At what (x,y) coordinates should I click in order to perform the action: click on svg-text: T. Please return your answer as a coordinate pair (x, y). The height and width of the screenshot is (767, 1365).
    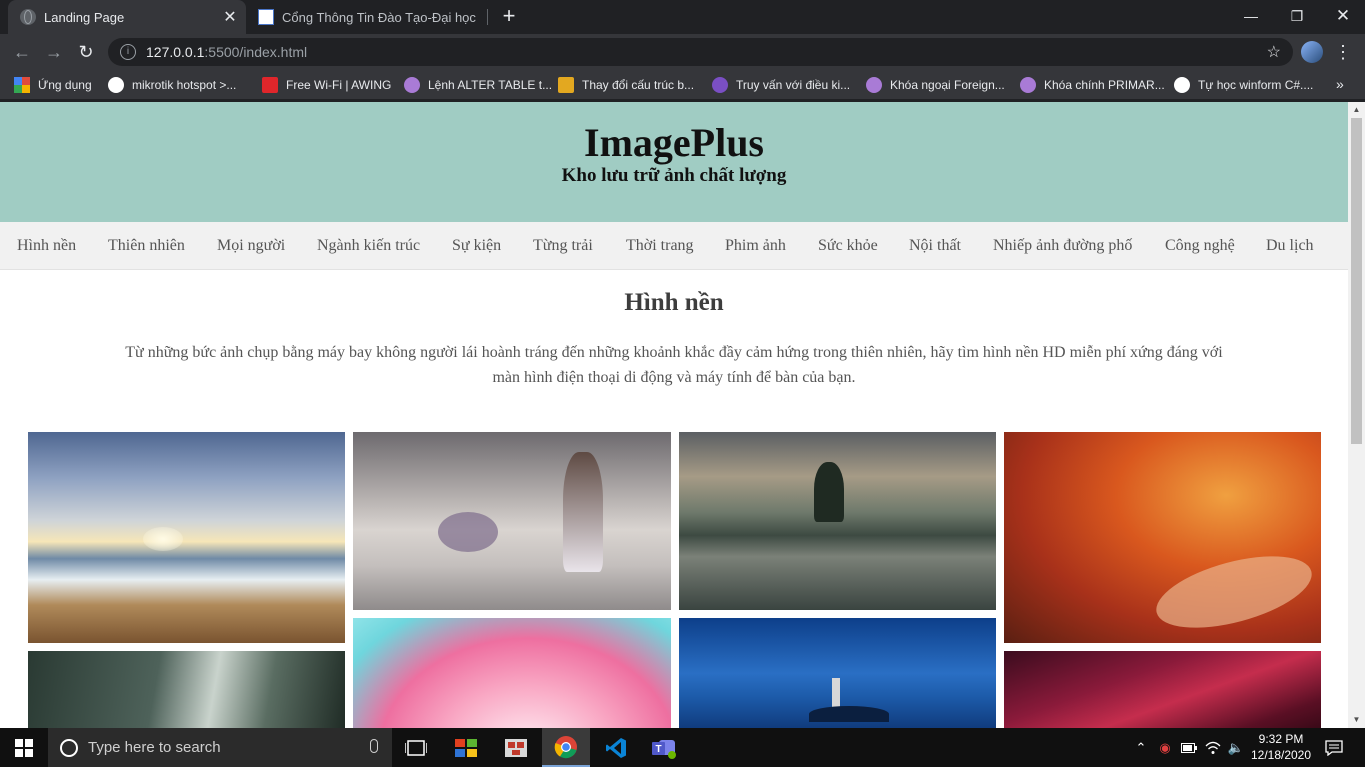
    Looking at the image, I should click on (659, 749).